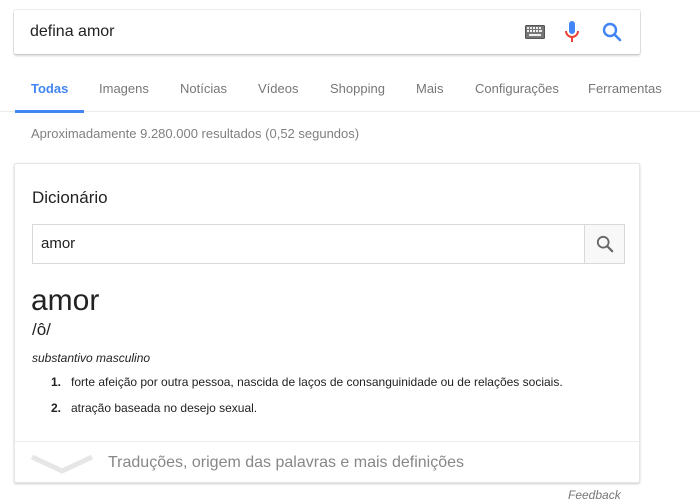 The height and width of the screenshot is (504, 700). I want to click on definition-number: 1., so click(56, 382).